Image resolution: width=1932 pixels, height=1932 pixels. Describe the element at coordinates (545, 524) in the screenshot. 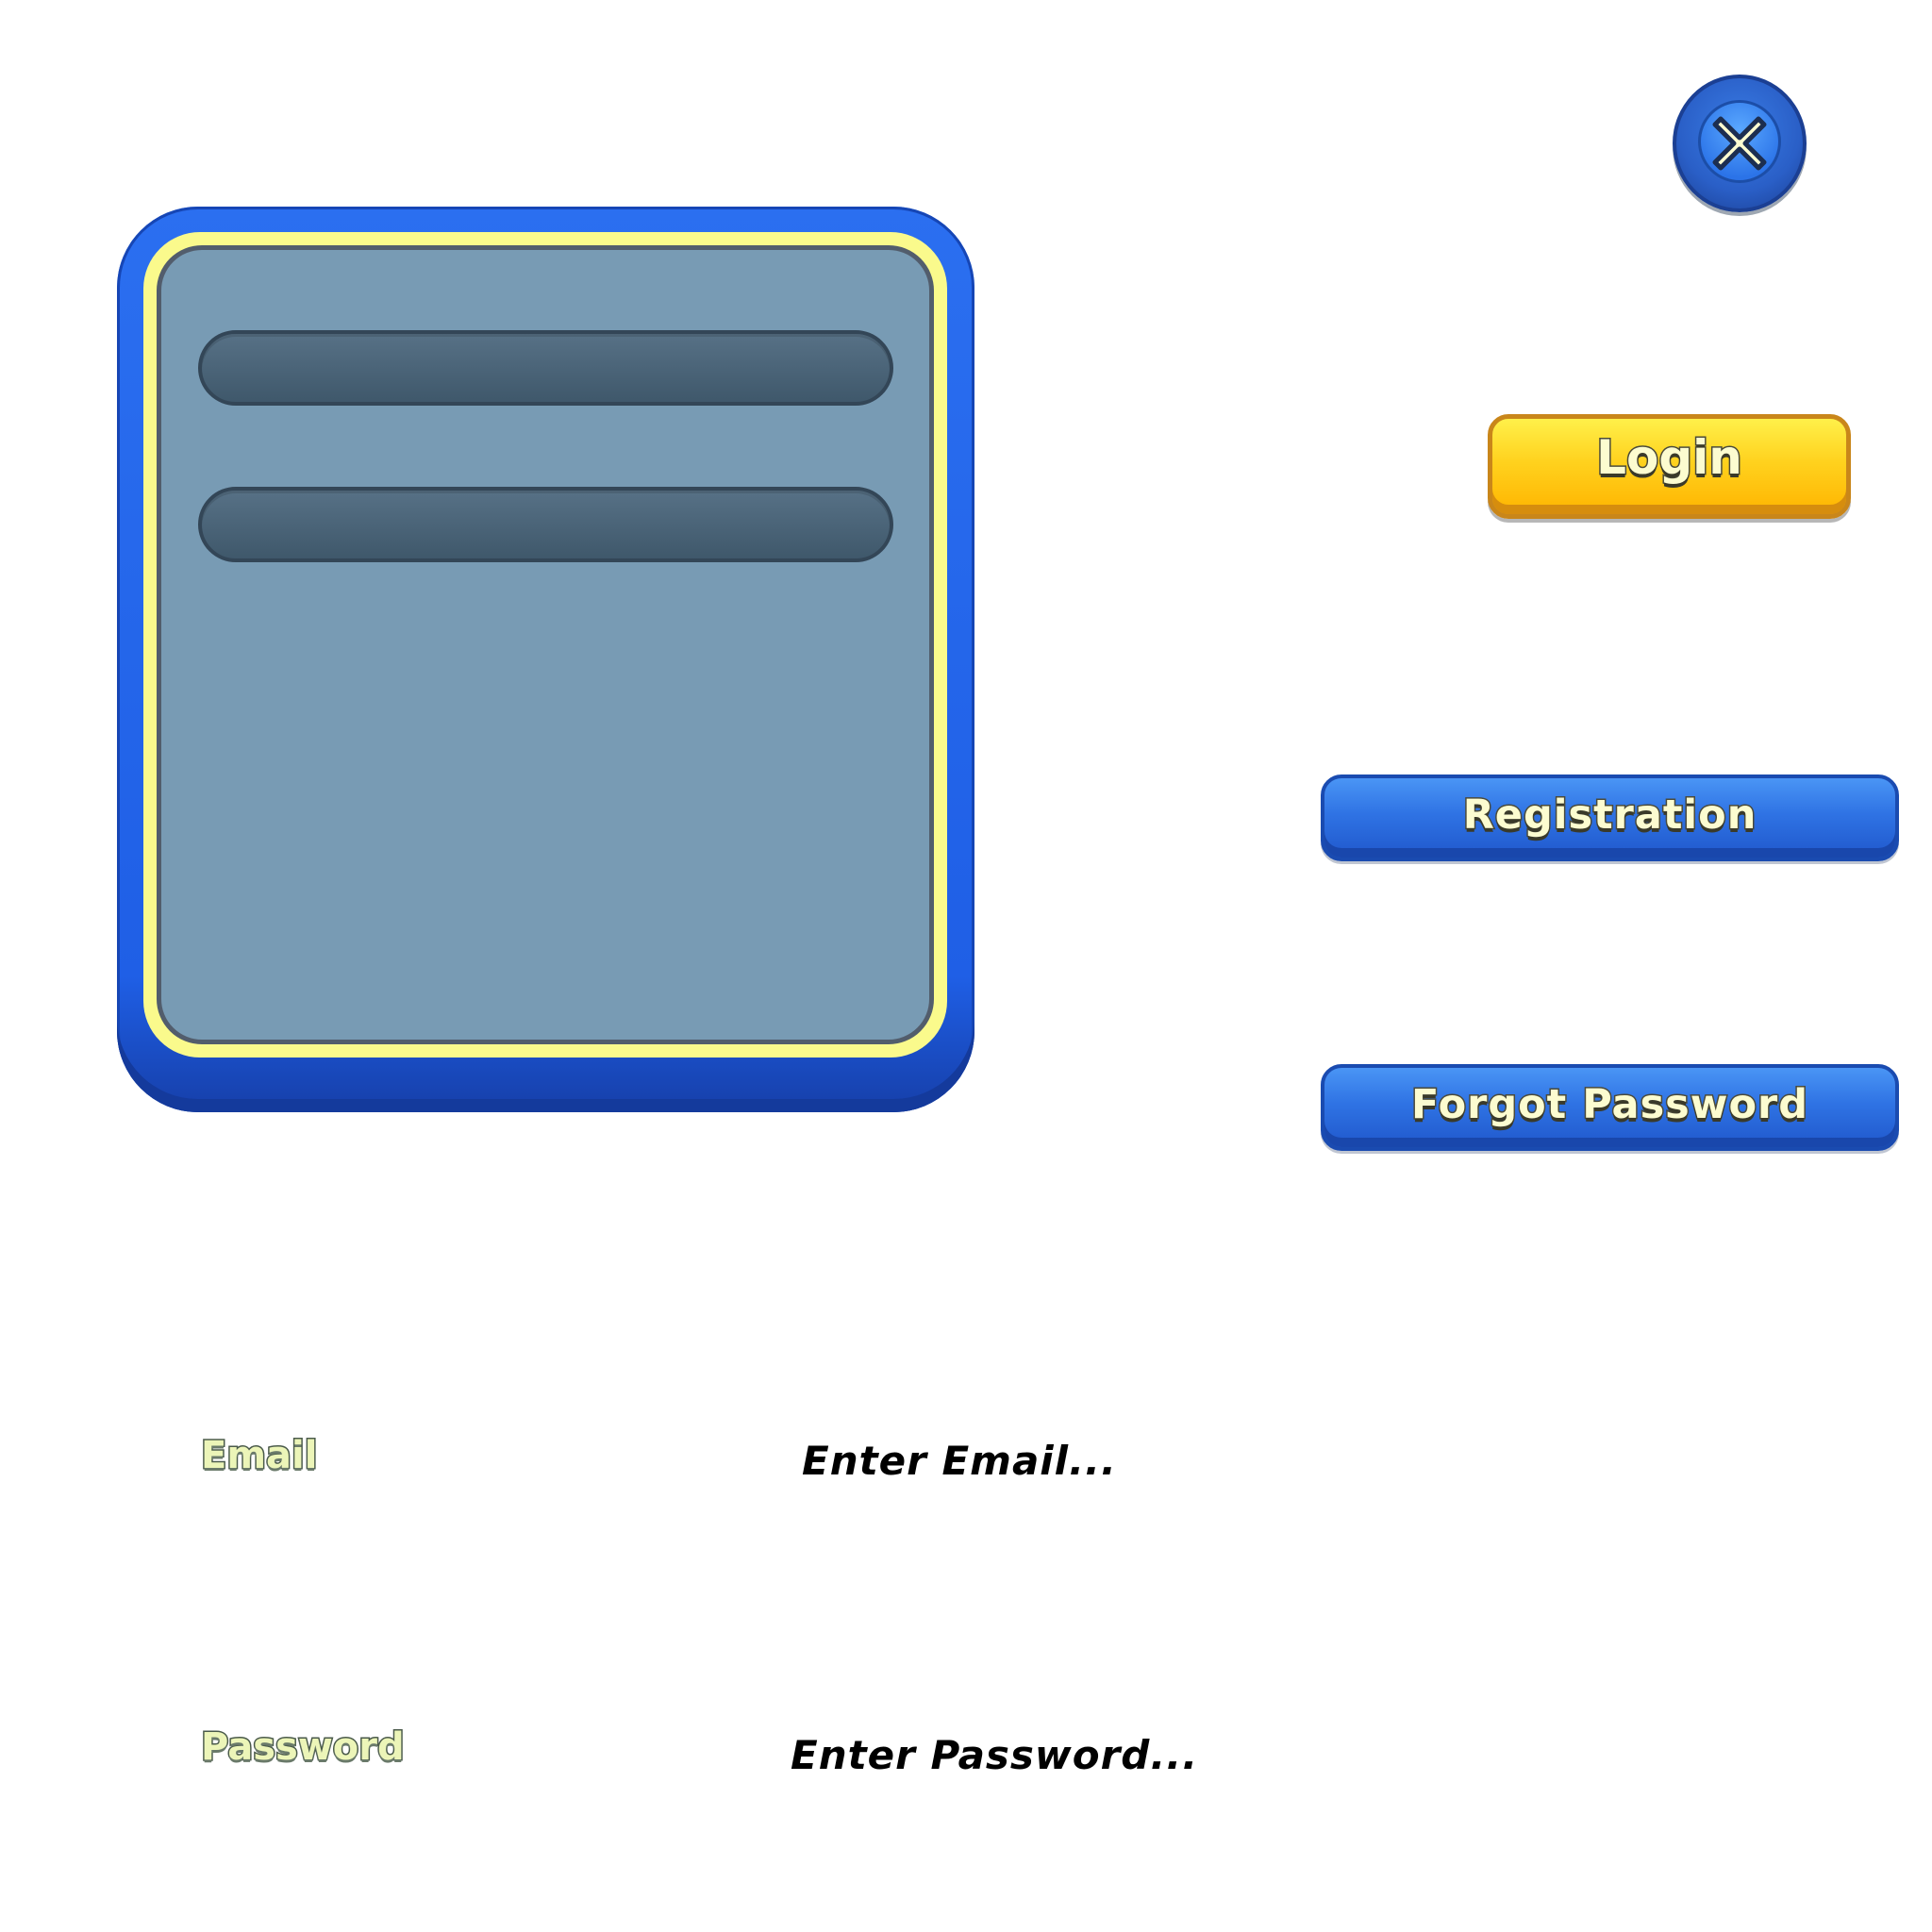

I see `password-input-slot` at that location.